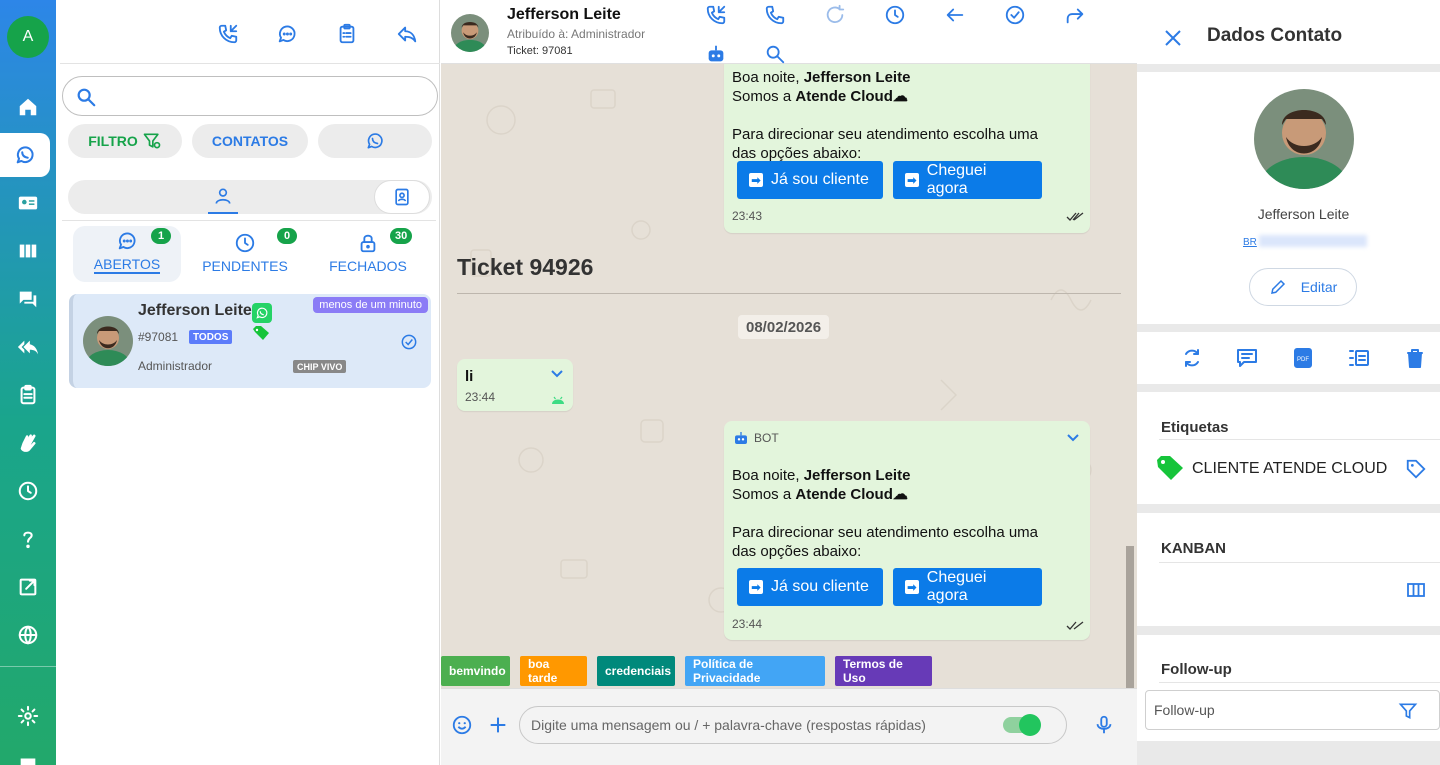  I want to click on chats-icon, so click(28, 299).